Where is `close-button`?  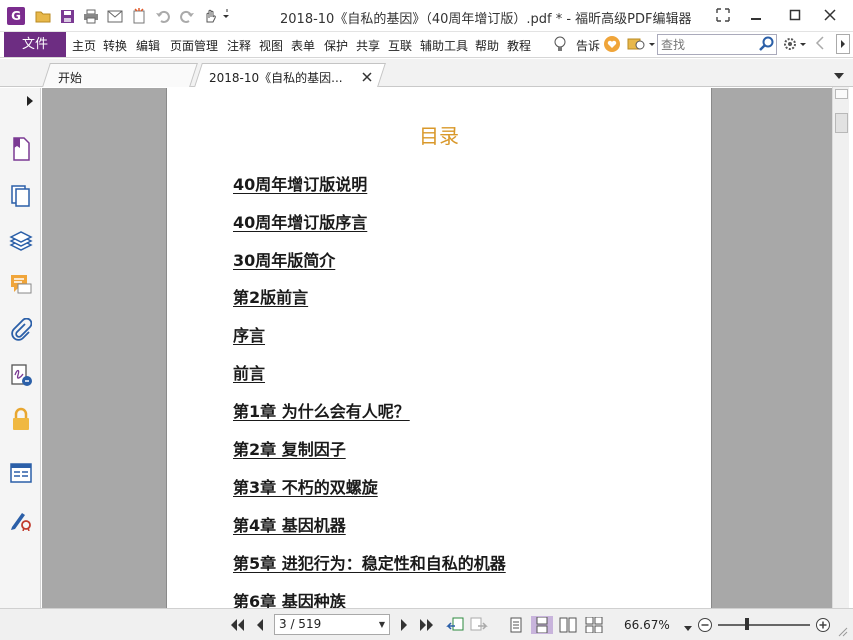
close-button is located at coordinates (830, 15).